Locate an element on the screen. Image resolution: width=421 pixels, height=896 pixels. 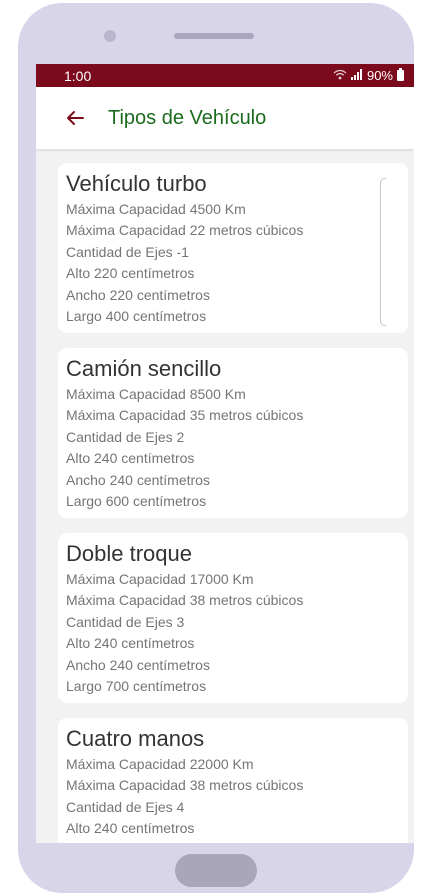
status-indicators: 90% is located at coordinates (368, 75).